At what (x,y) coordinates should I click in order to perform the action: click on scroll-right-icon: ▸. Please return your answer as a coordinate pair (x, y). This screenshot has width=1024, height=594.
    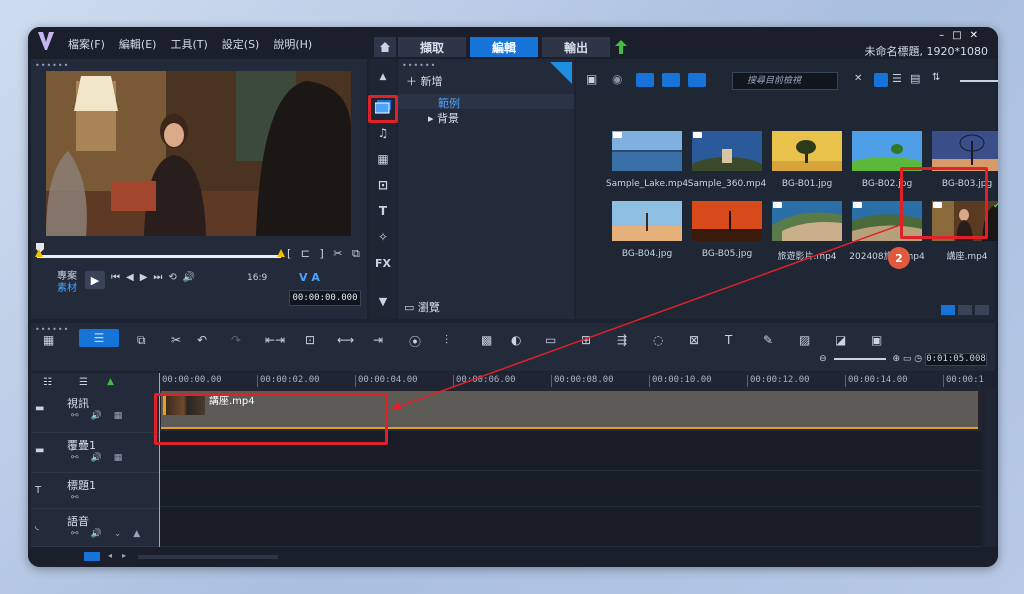
    Looking at the image, I should click on (124, 555).